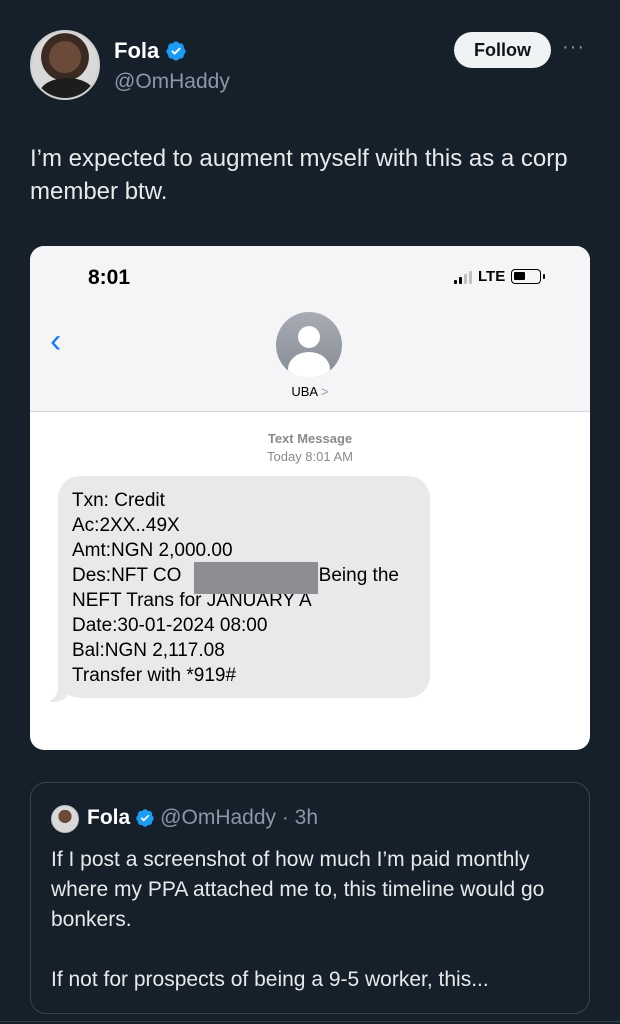  Describe the element at coordinates (304, 391) in the screenshot. I see `contact-name-label: UBA` at that location.